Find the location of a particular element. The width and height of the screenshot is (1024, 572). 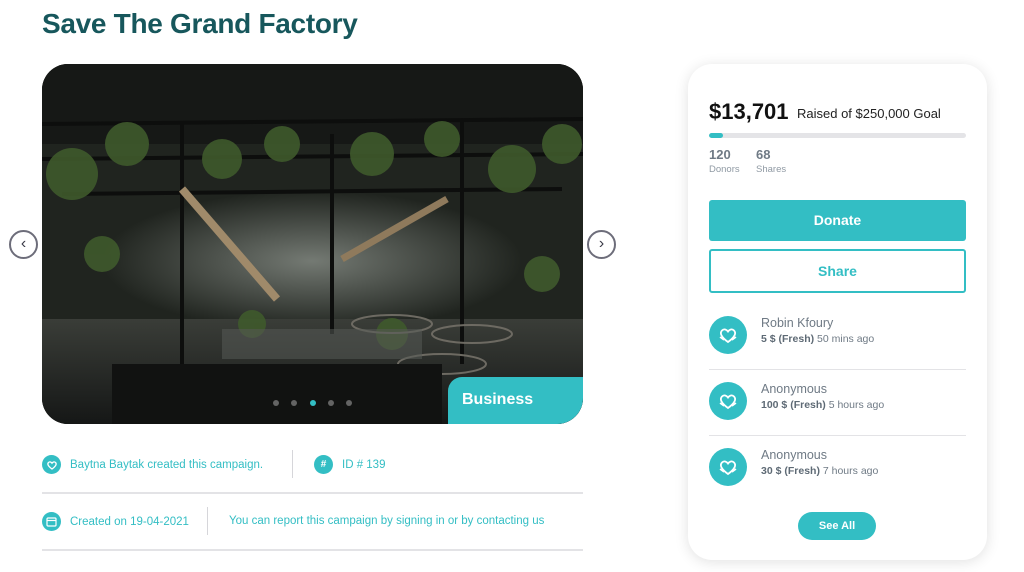

slide-dot-active is located at coordinates (312, 403).